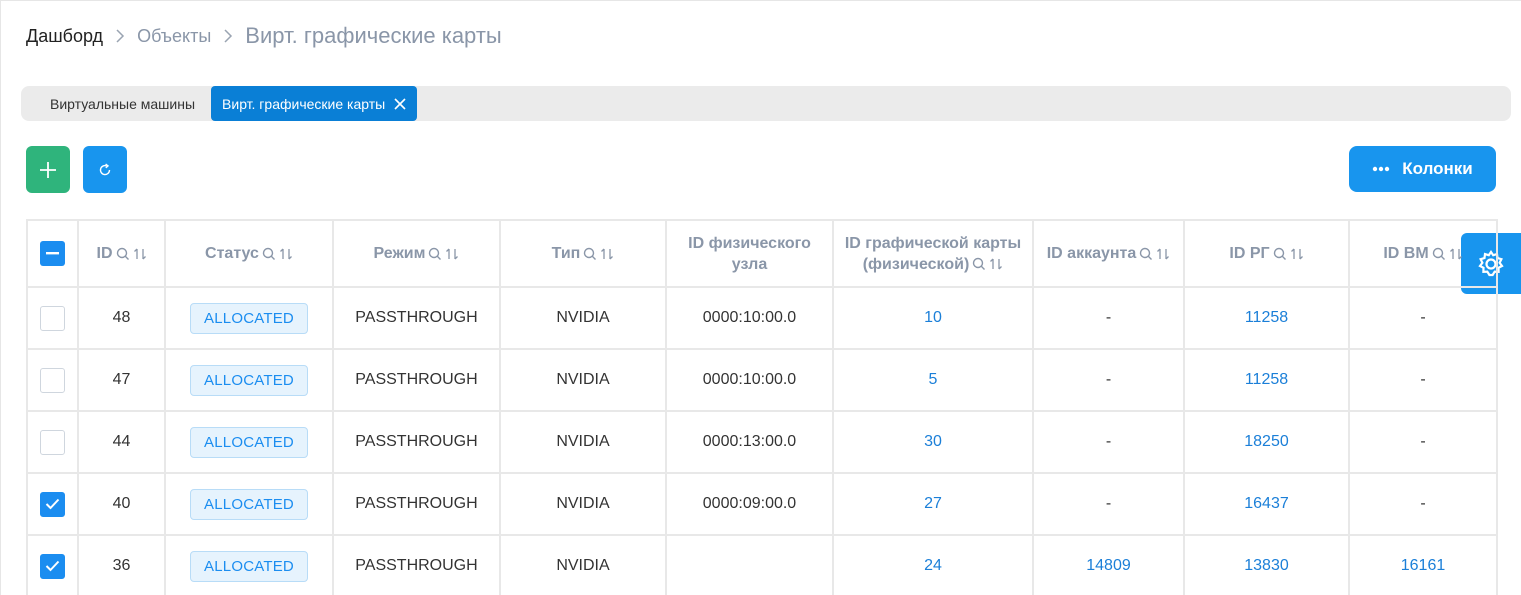  Describe the element at coordinates (1437, 168) in the screenshot. I see `columns-label: Колонки` at that location.